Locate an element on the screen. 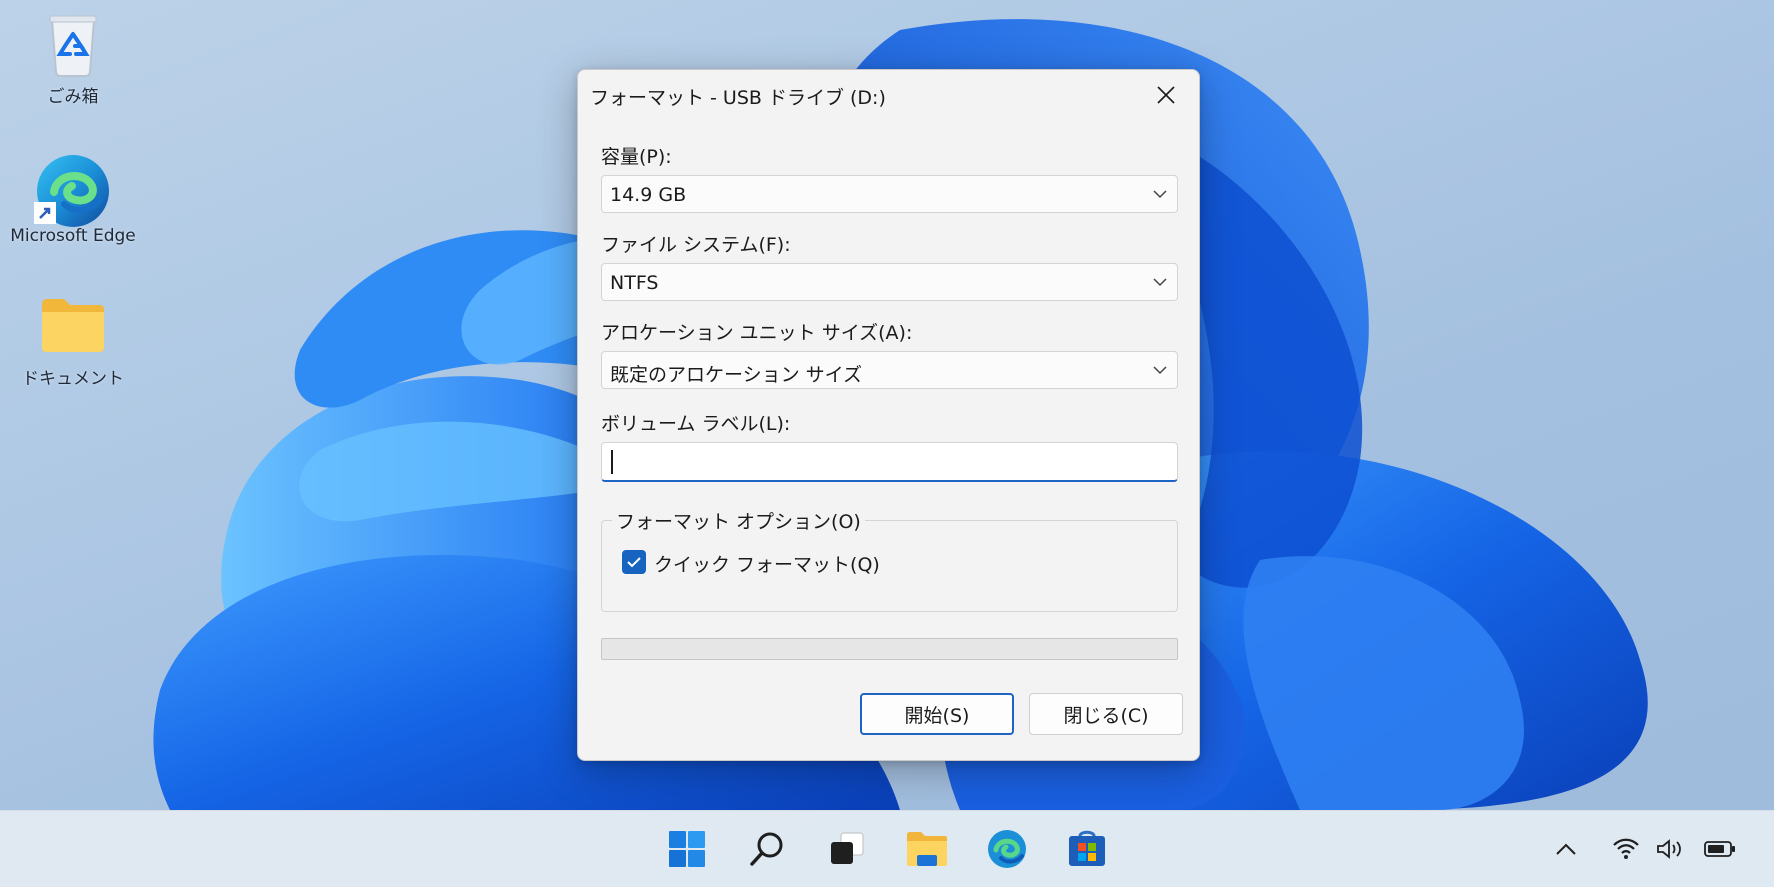 The image size is (1774, 887). desktop-icon-documents: ドキュメント is located at coordinates (73, 339).